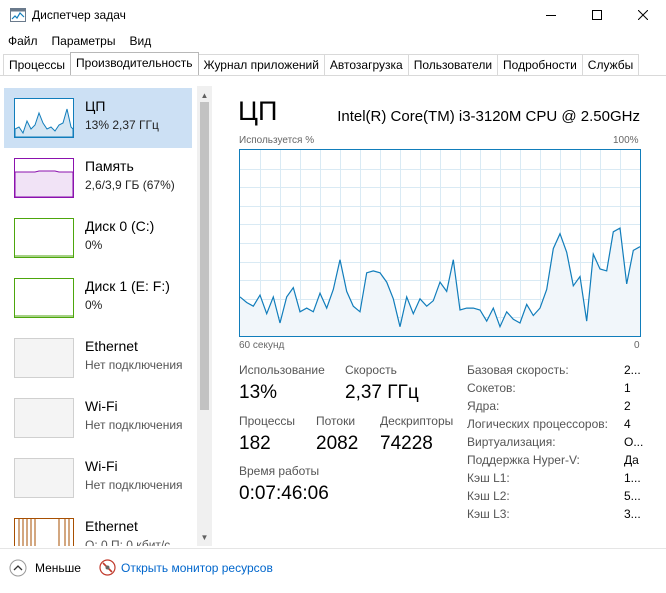 The width and height of the screenshot is (666, 593). I want to click on scroll-thumb, so click(204, 256).